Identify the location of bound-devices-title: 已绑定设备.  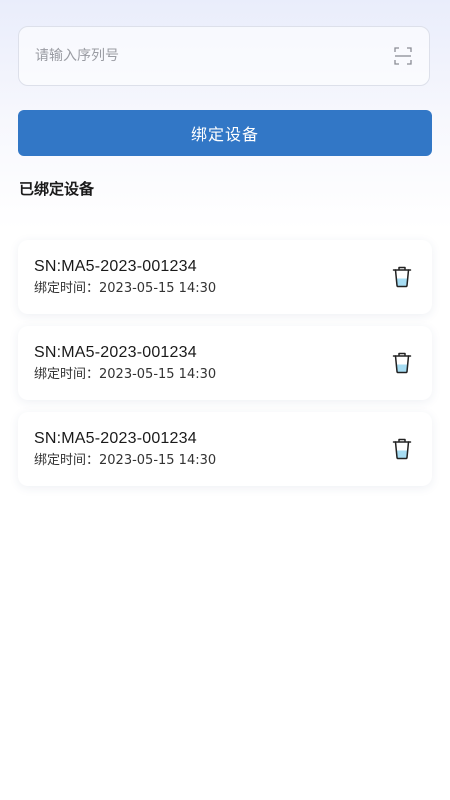
(57, 189).